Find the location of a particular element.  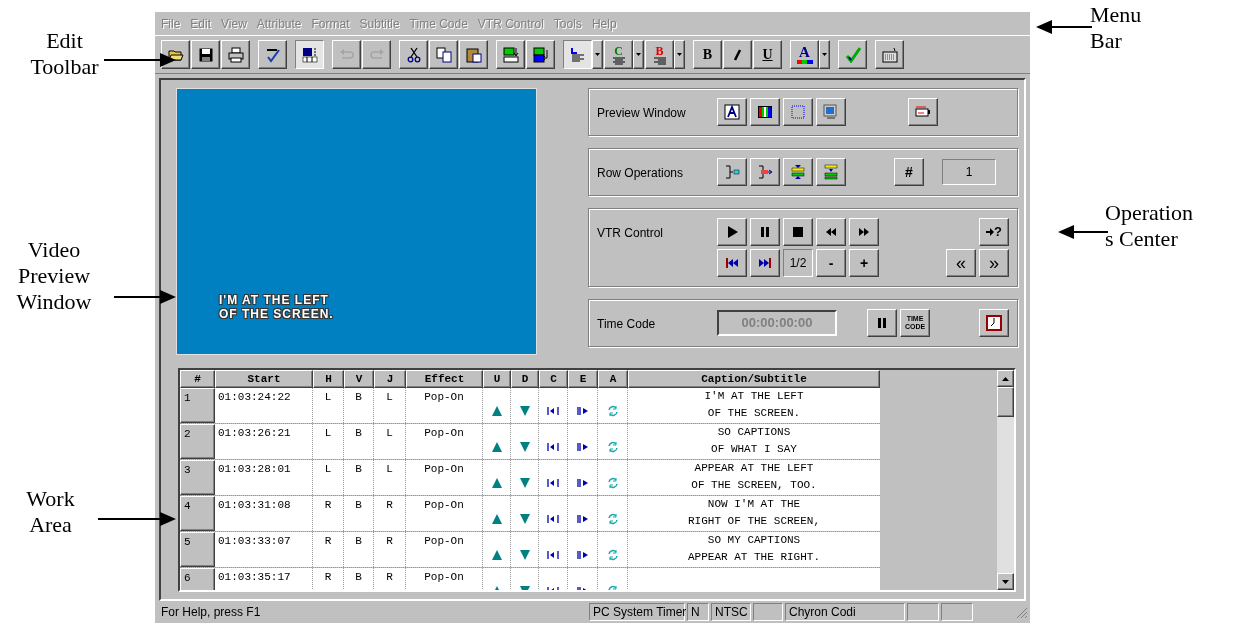

scroll-up-button is located at coordinates (1005, 378).